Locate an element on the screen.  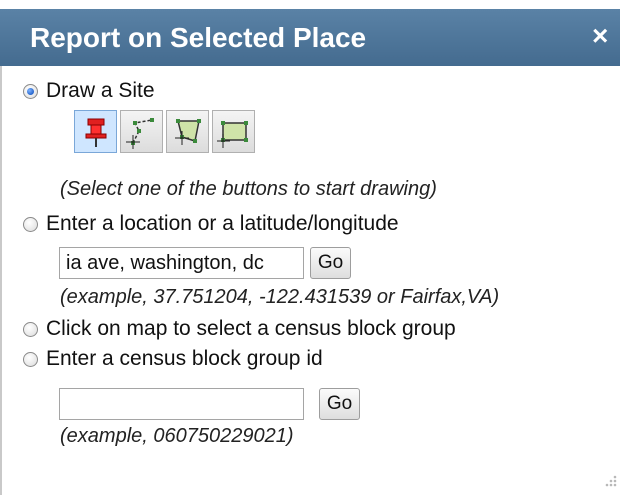
radio-click-map is located at coordinates (30, 329).